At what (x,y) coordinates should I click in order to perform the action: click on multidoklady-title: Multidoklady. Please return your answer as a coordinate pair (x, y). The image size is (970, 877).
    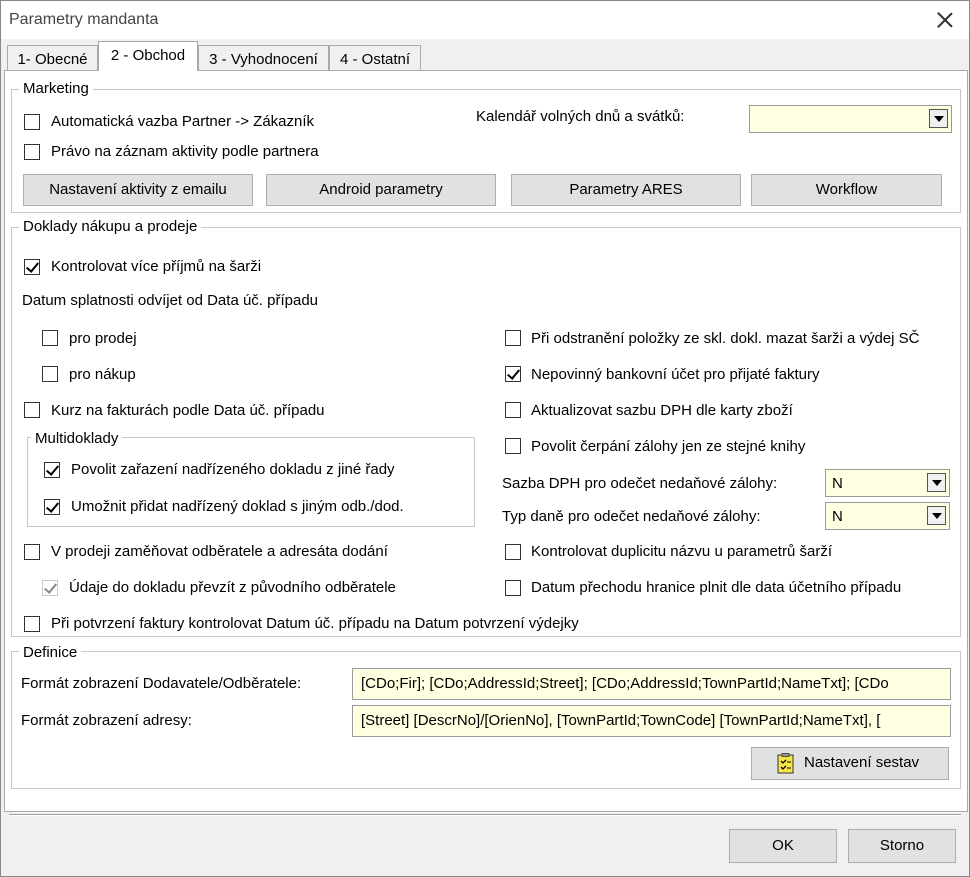
    Looking at the image, I should click on (77, 438).